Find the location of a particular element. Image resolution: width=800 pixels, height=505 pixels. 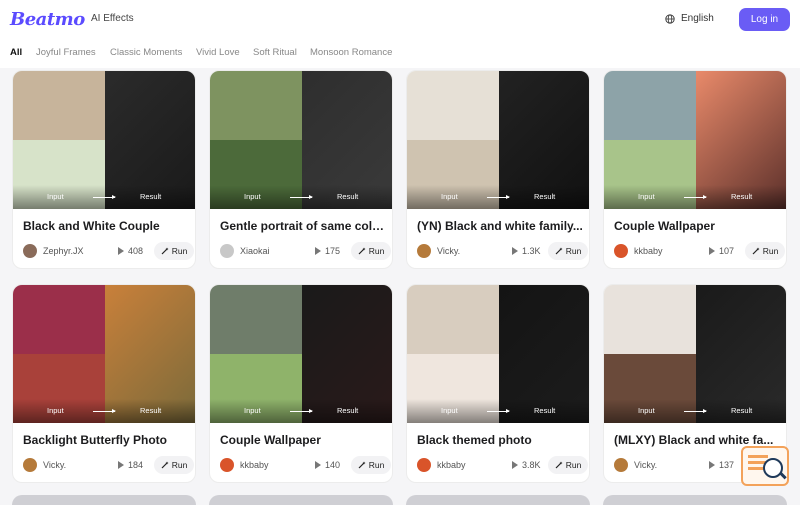

tab-soft-ritual: Soft Ritual is located at coordinates (275, 52).